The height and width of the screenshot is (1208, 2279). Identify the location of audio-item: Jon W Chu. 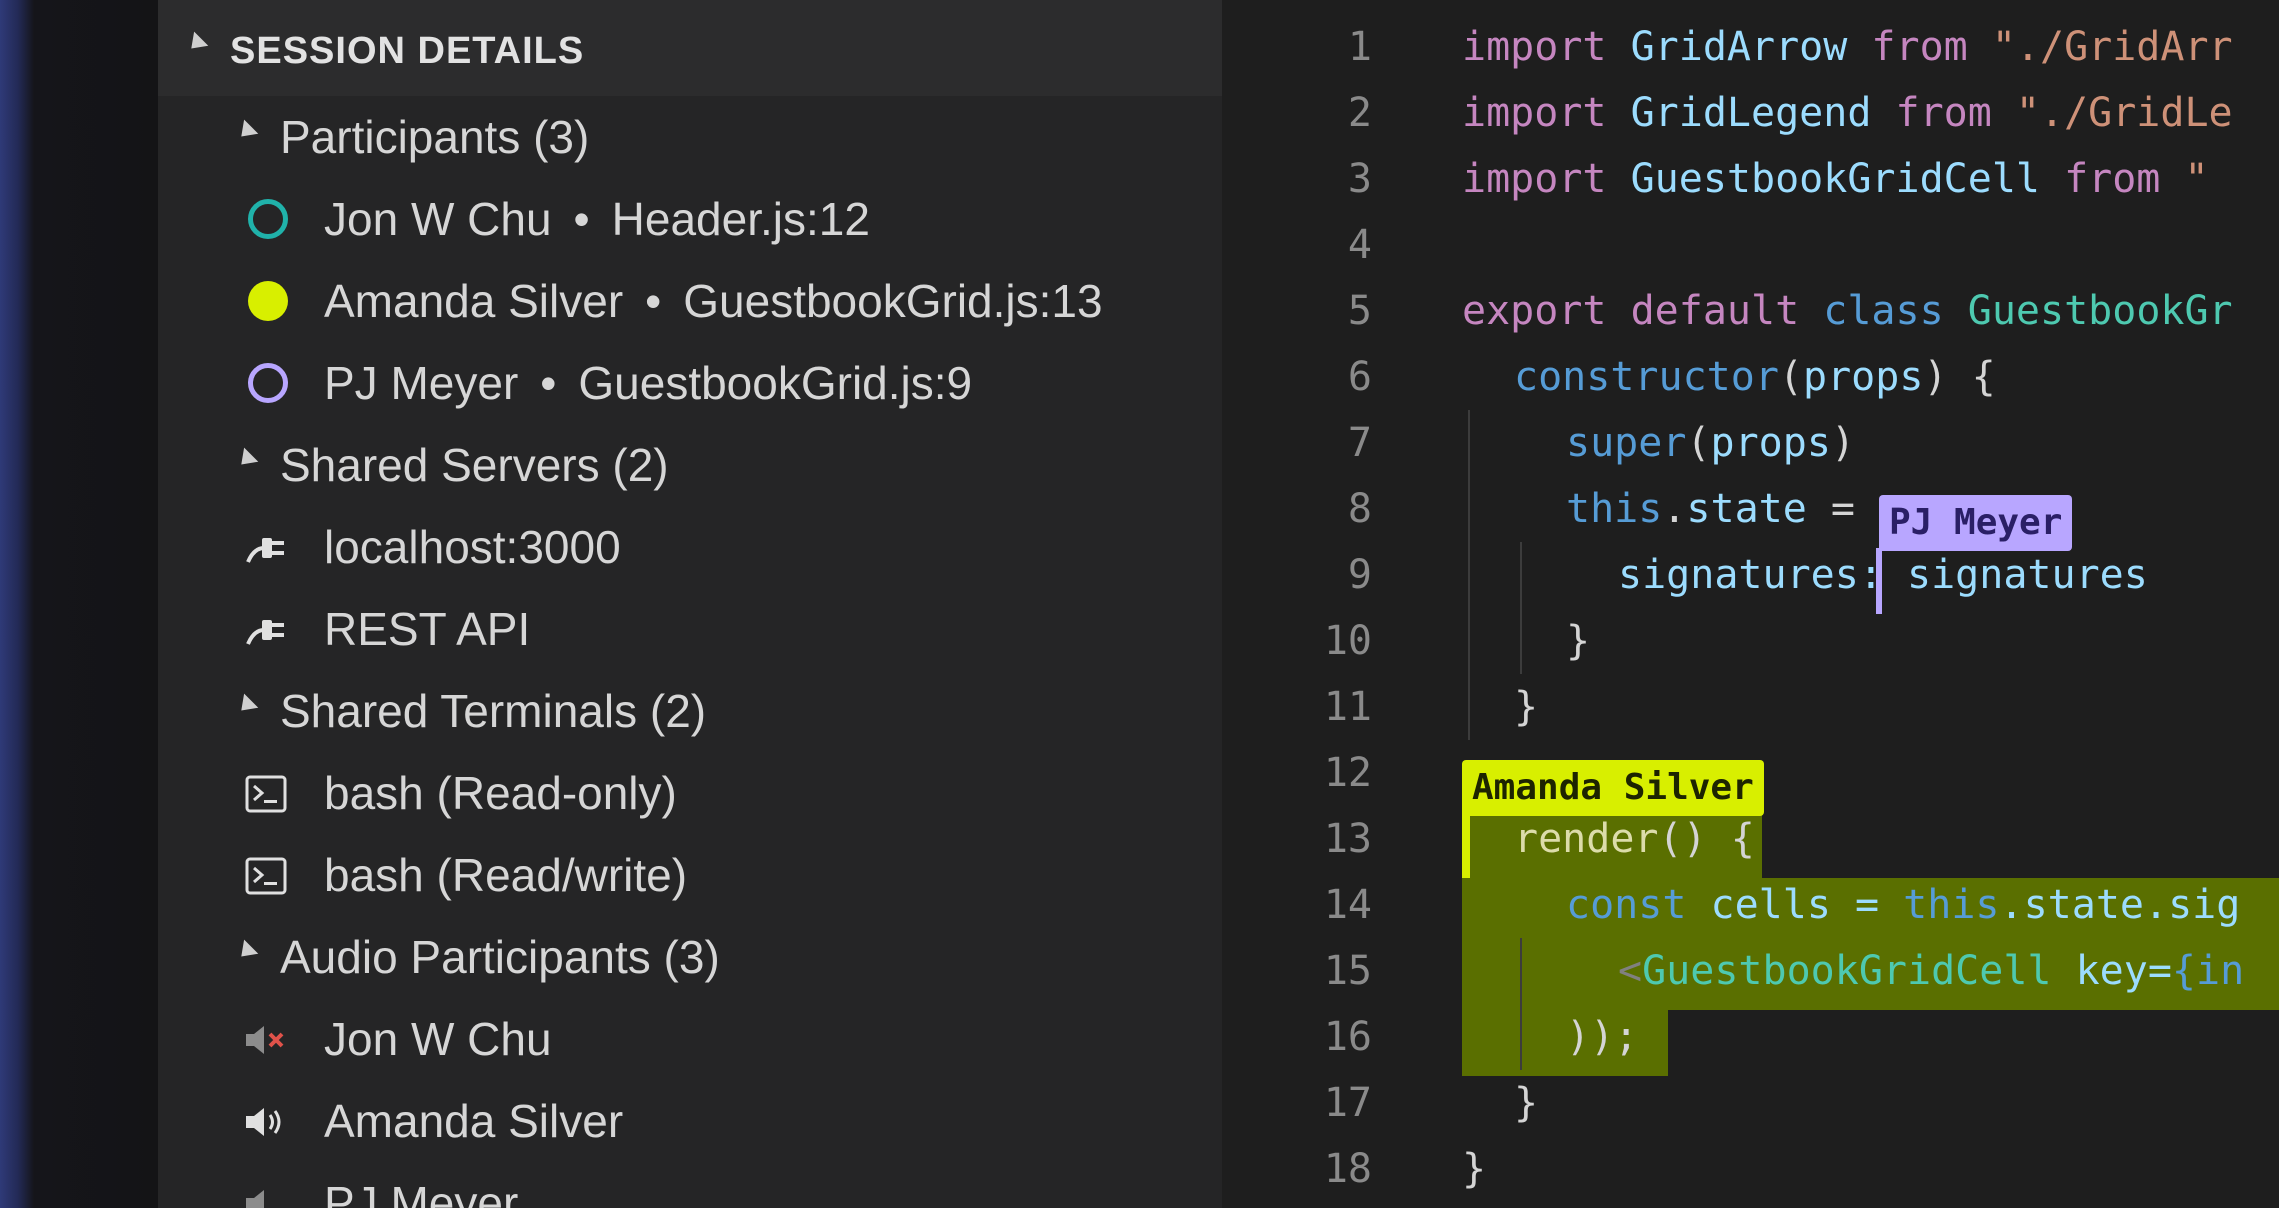
(690, 1039).